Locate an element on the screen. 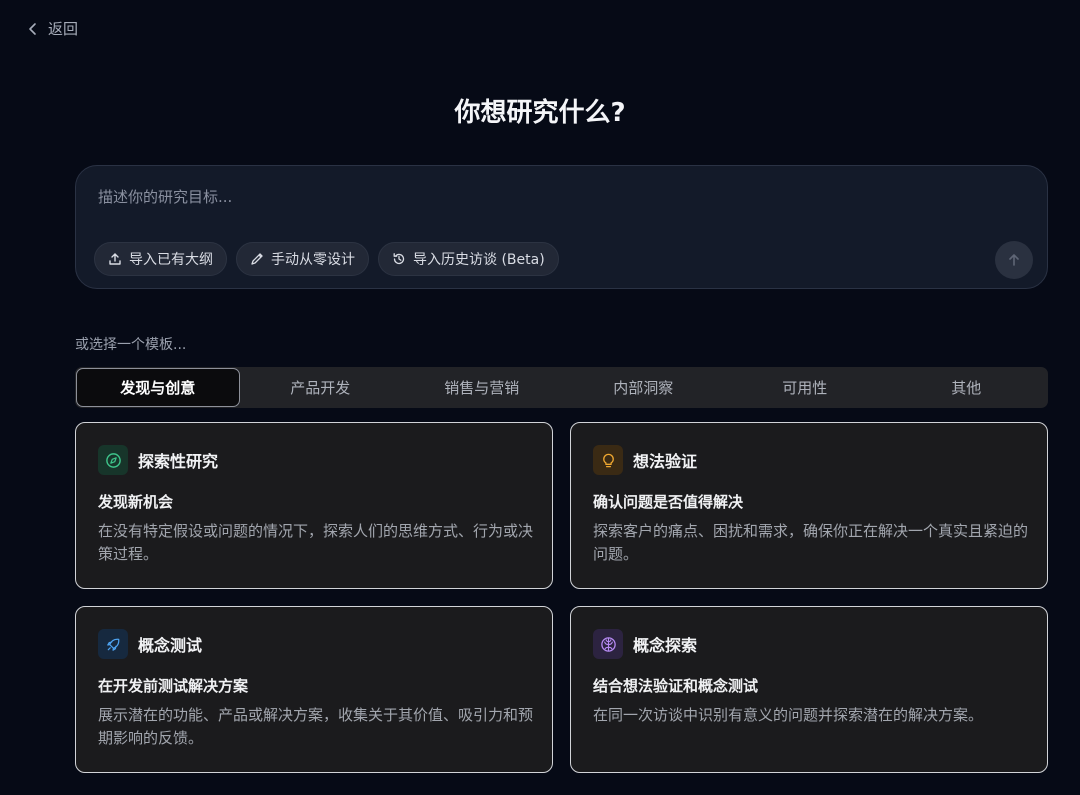  compass-icon is located at coordinates (113, 460).